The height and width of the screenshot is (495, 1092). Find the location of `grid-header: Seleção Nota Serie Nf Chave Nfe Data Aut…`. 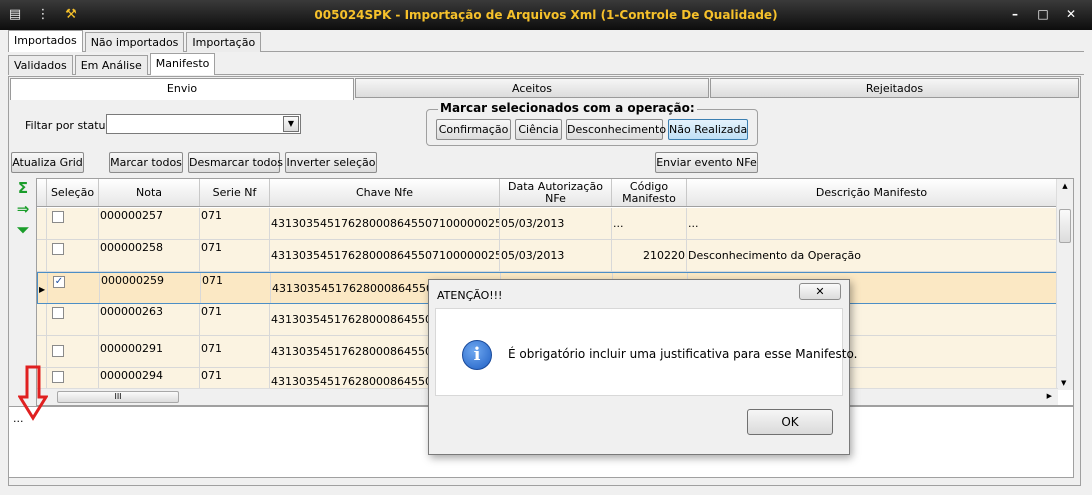

grid-header: Seleção Nota Serie Nf Chave Nfe Data Aut… is located at coordinates (547, 193).